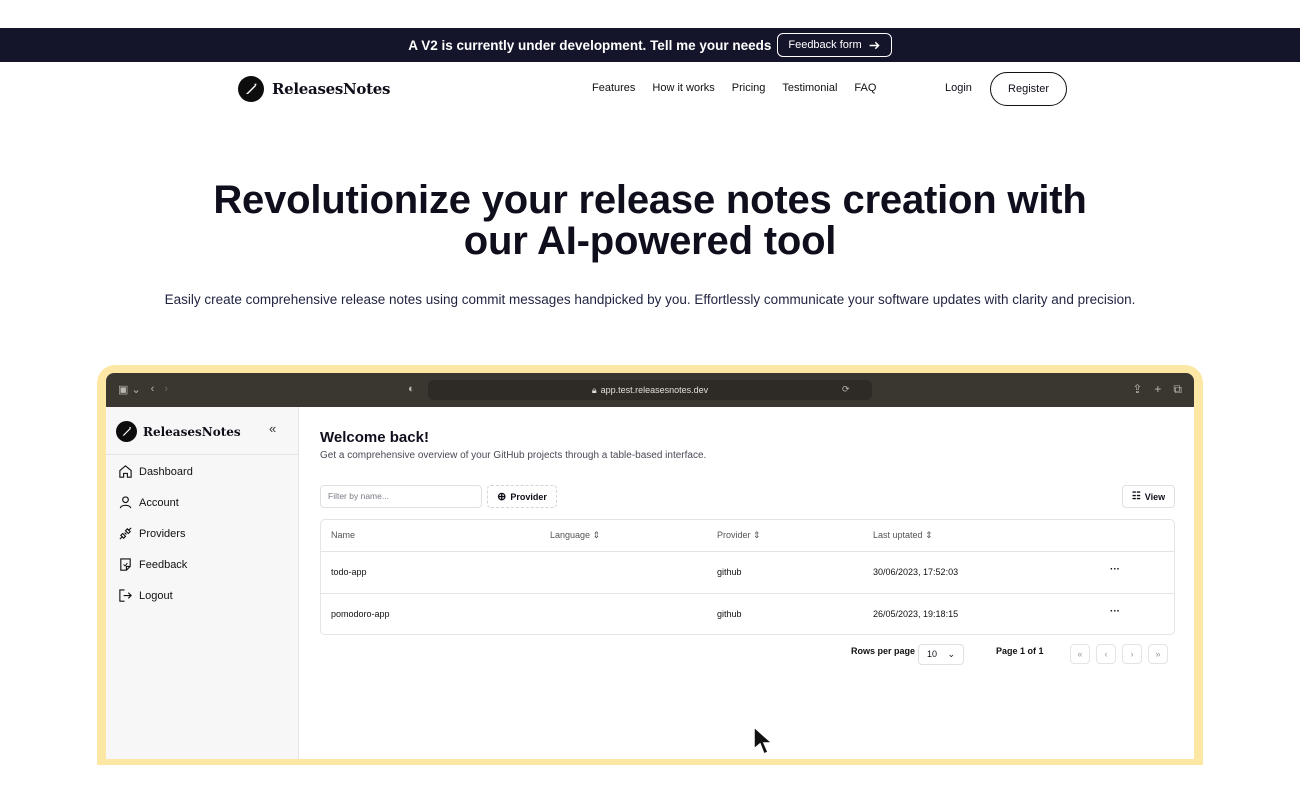  Describe the element at coordinates (166, 471) in the screenshot. I see `sidebar-item-label: Dashboard` at that location.